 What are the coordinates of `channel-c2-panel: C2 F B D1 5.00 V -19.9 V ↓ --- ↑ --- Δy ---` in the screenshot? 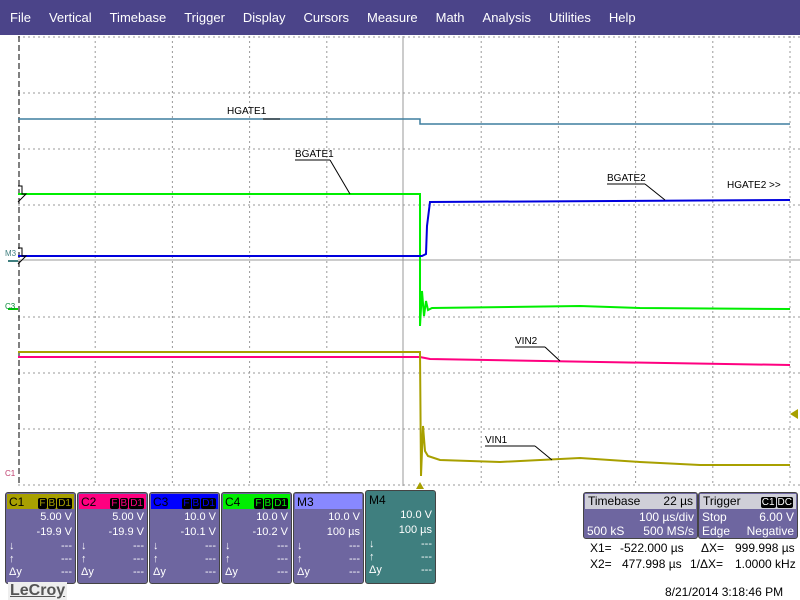 It's located at (112, 538).